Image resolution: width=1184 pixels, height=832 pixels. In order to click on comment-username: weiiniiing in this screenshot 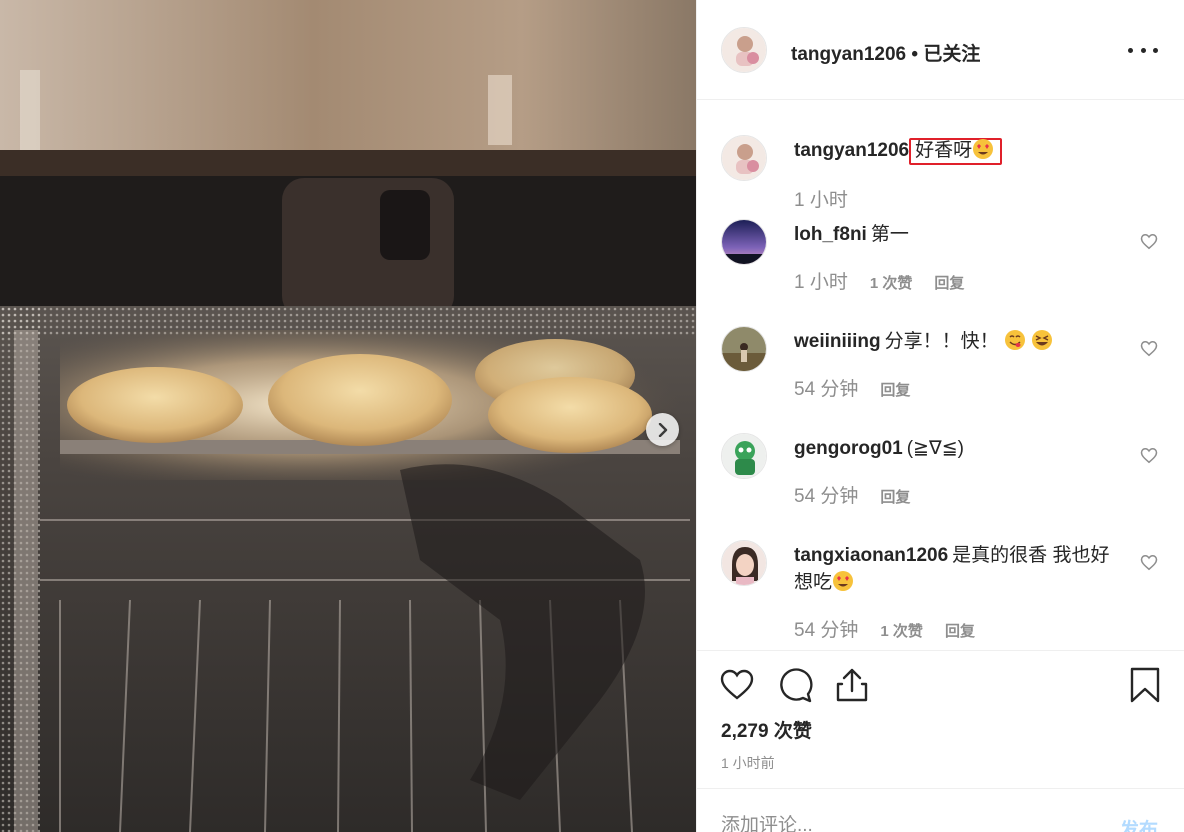, I will do `click(837, 341)`.